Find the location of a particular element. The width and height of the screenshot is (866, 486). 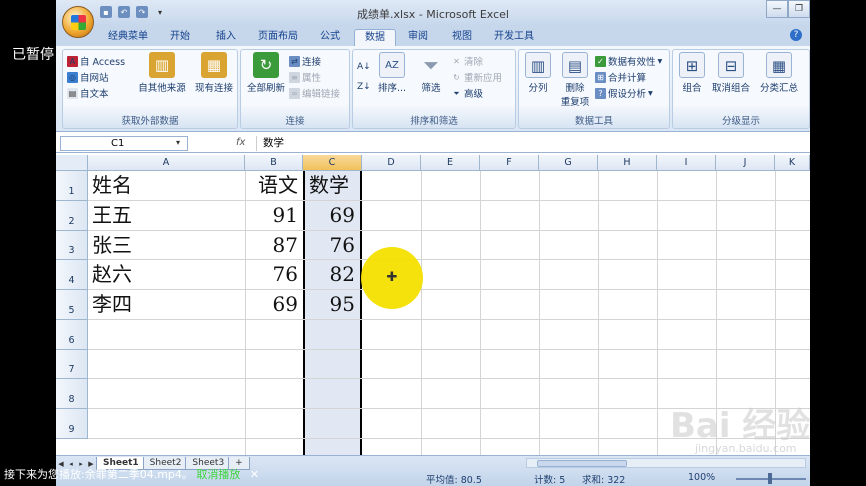

title-bar: ▪ ↶ ↷ ▾ 成绩单.xlsx - Microsoft Excel — ❐ is located at coordinates (433, 13).